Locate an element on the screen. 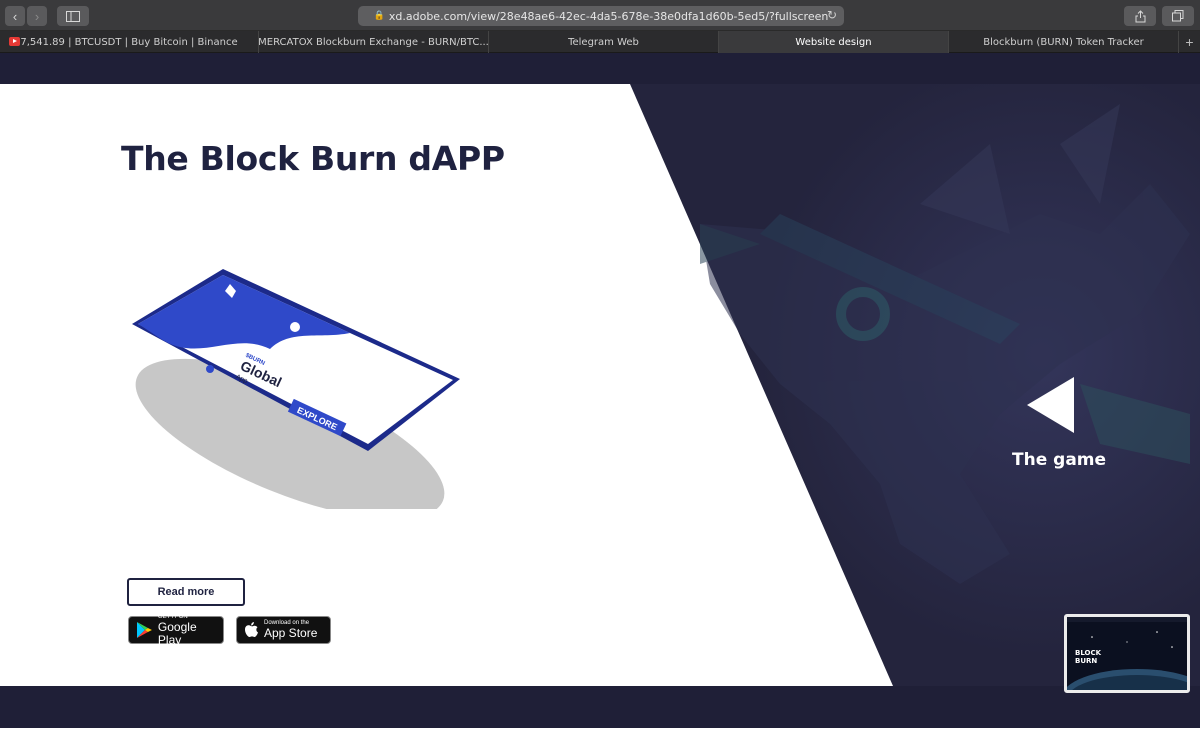 This screenshot has width=1200, height=750. new-tab-button: + is located at coordinates (1189, 41).